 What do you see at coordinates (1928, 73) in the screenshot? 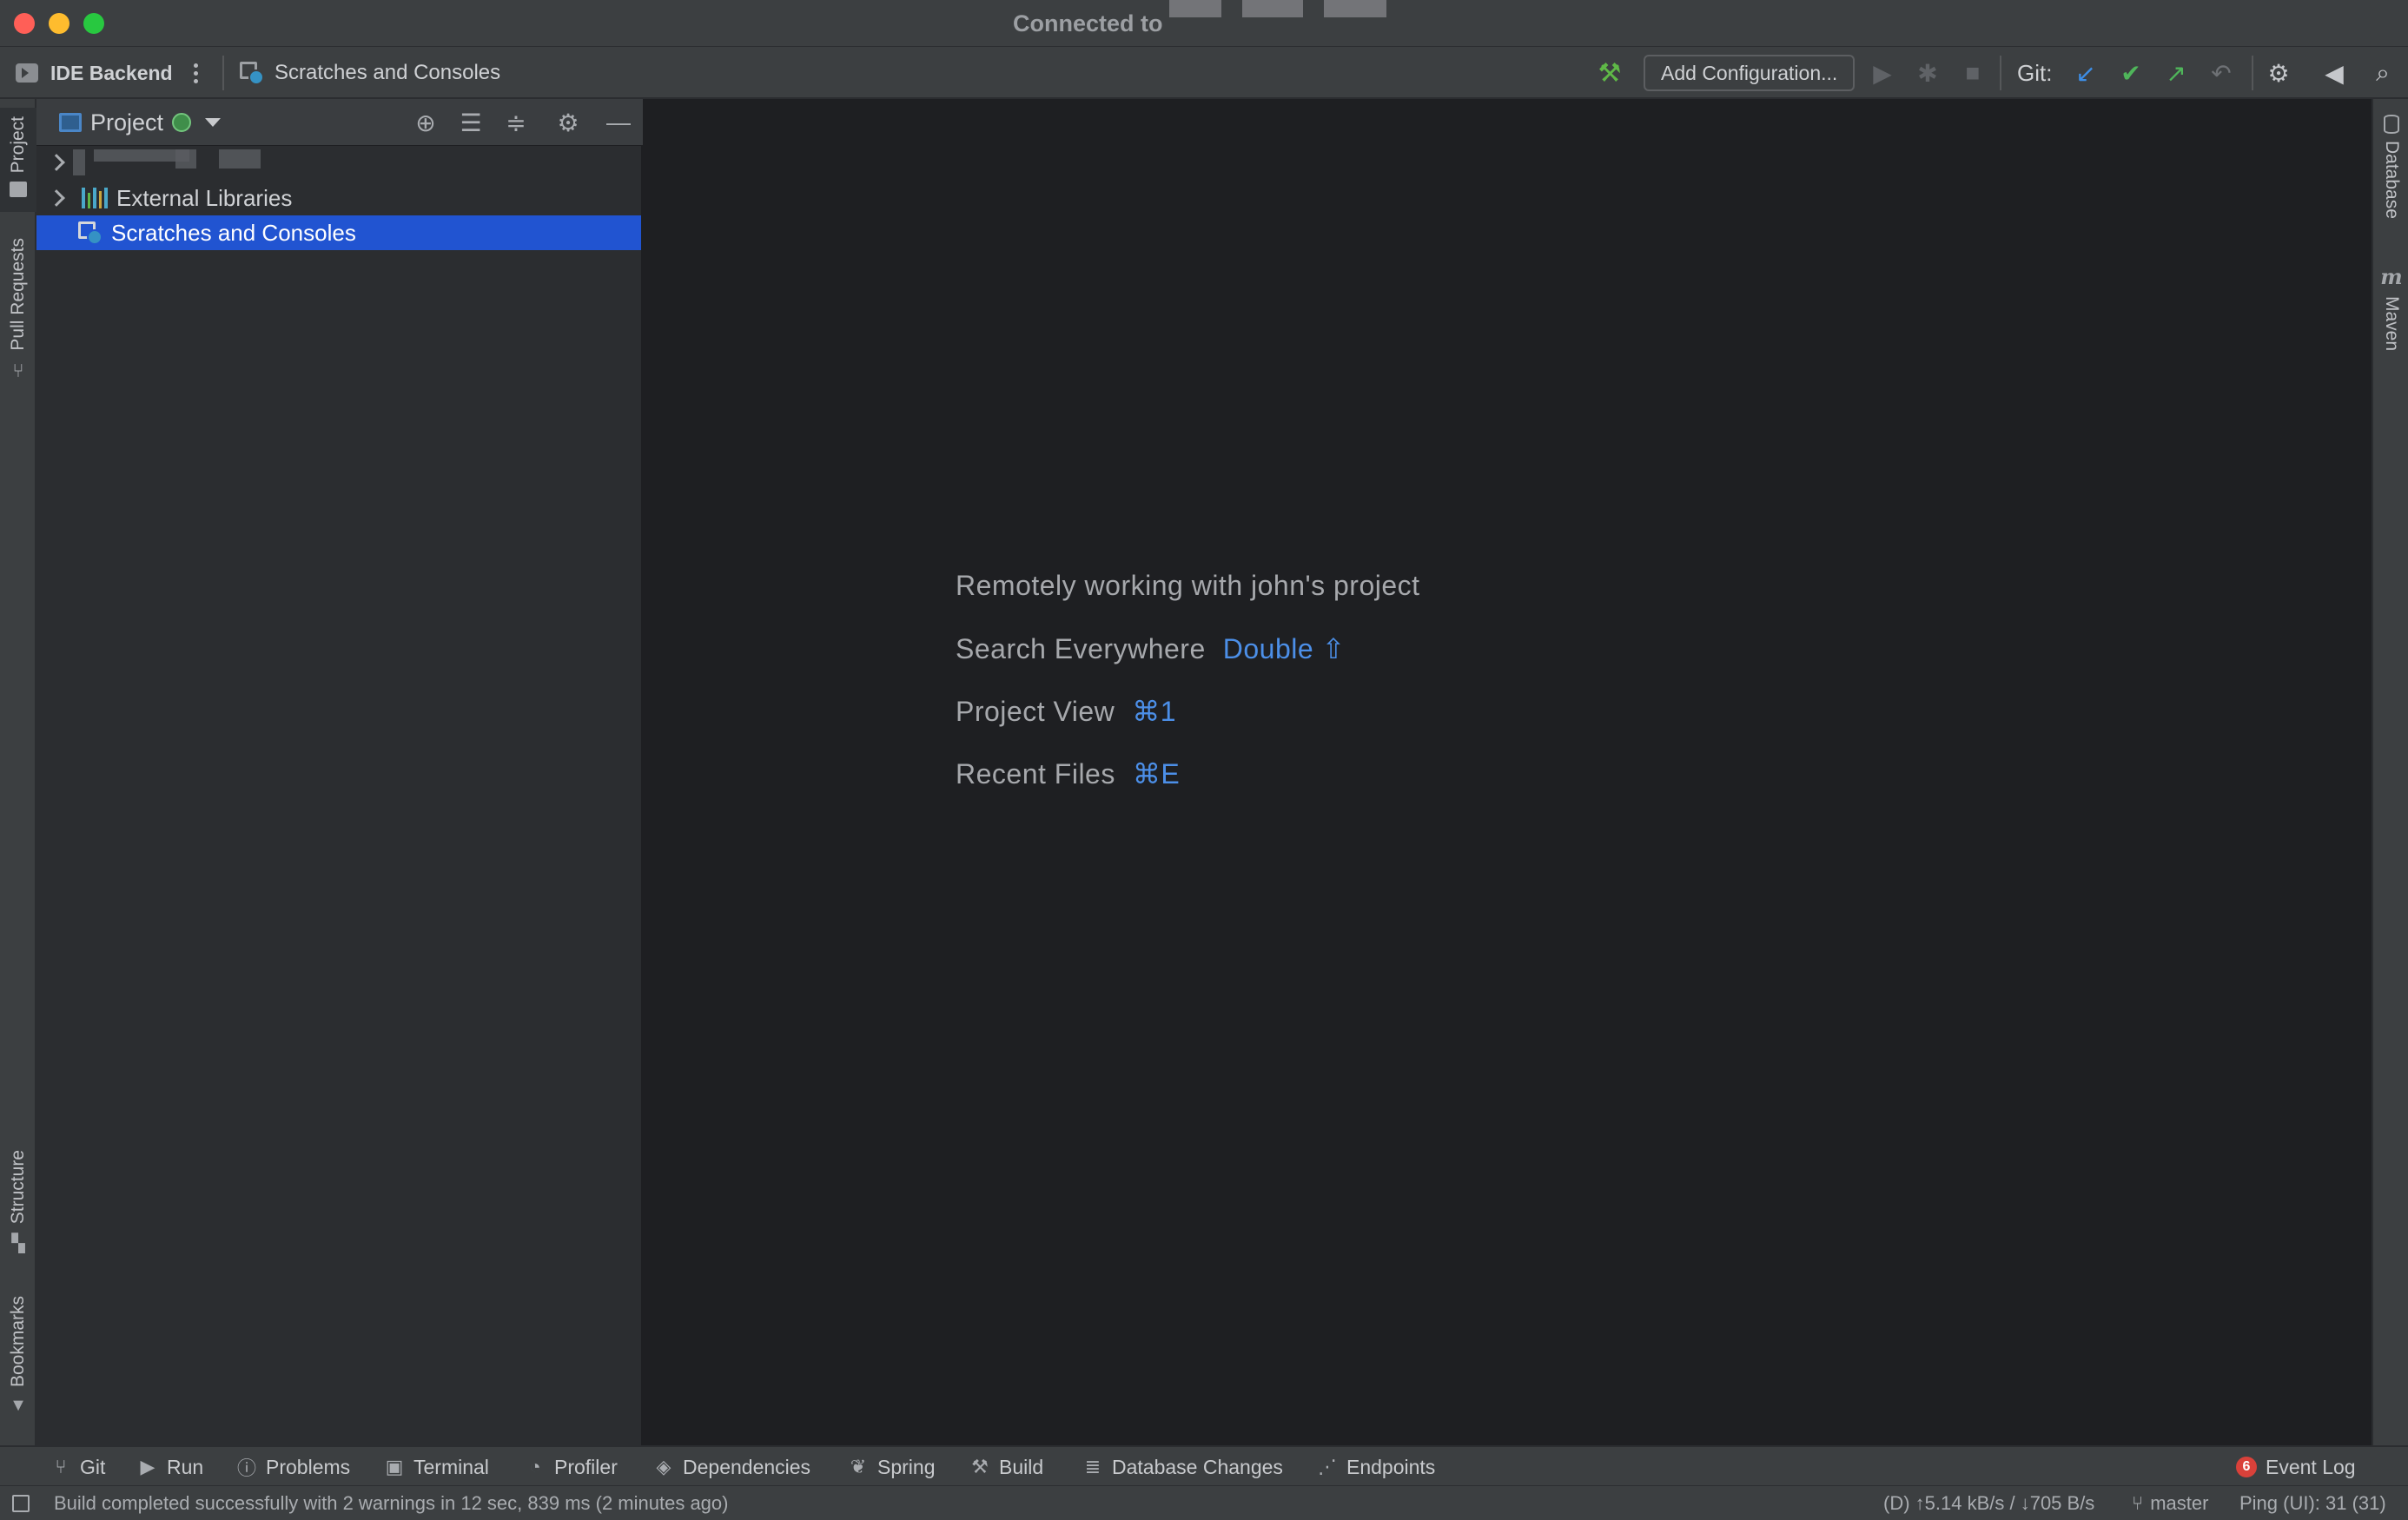
I see `debug-icon: ✱` at bounding box center [1928, 73].